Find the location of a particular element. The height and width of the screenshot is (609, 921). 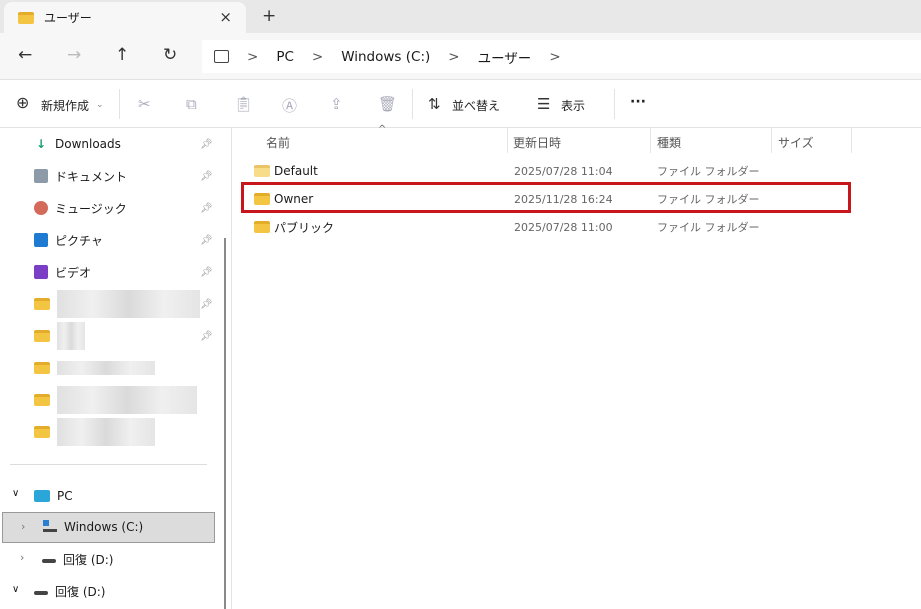

breadcrumb-drive-c: Windows (C:) is located at coordinates (385, 57).